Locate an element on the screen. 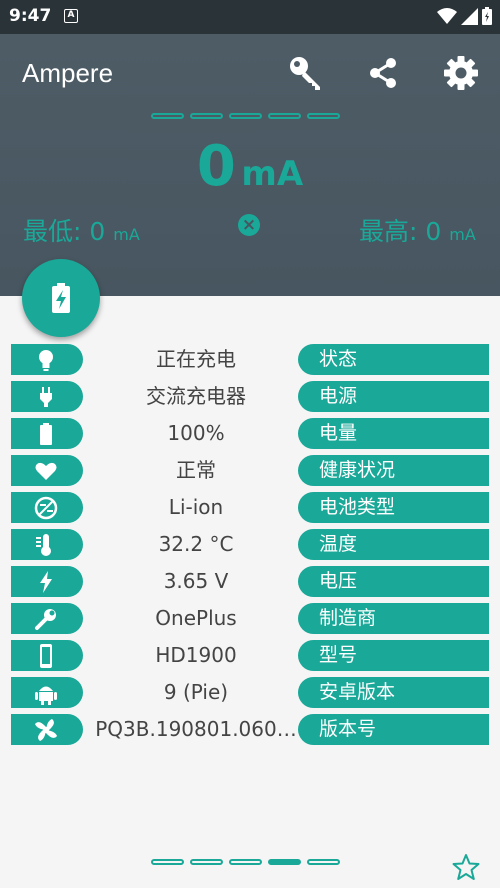 Image resolution: width=500 pixels, height=888 pixels. list-item: Li-ion 电池类型 is located at coordinates (250, 509).